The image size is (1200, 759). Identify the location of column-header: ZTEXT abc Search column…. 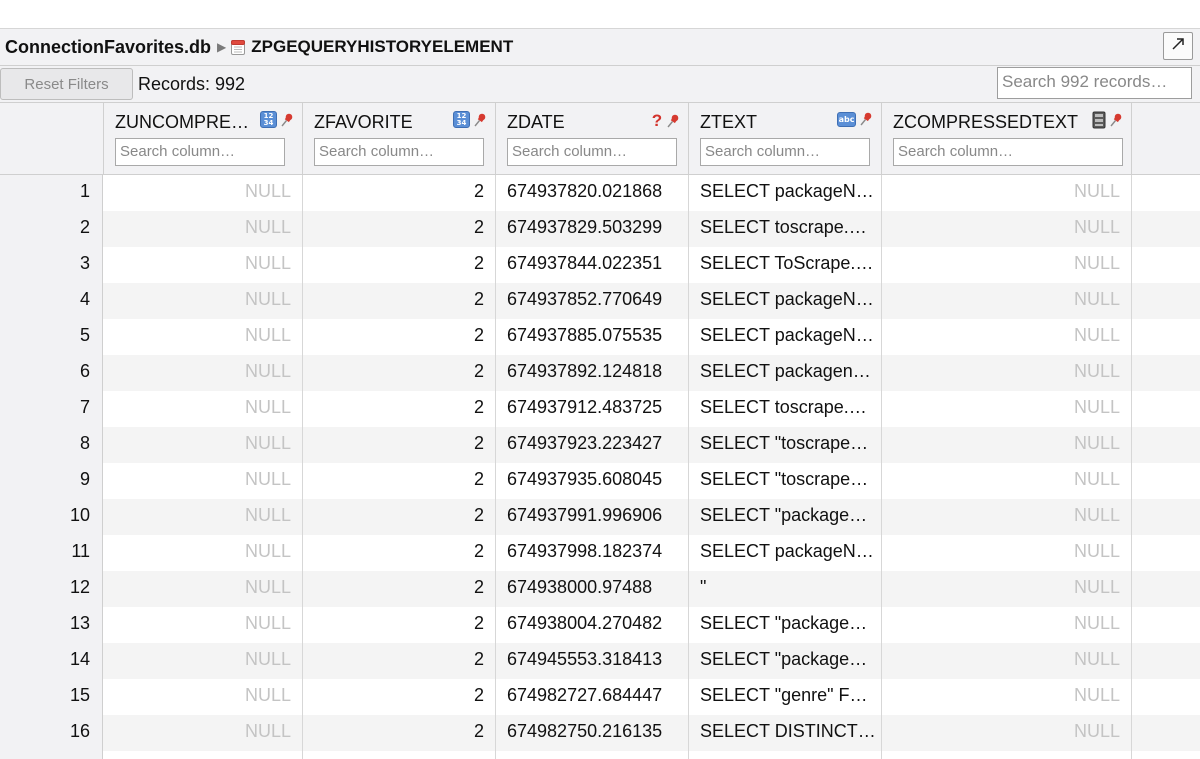
(785, 138).